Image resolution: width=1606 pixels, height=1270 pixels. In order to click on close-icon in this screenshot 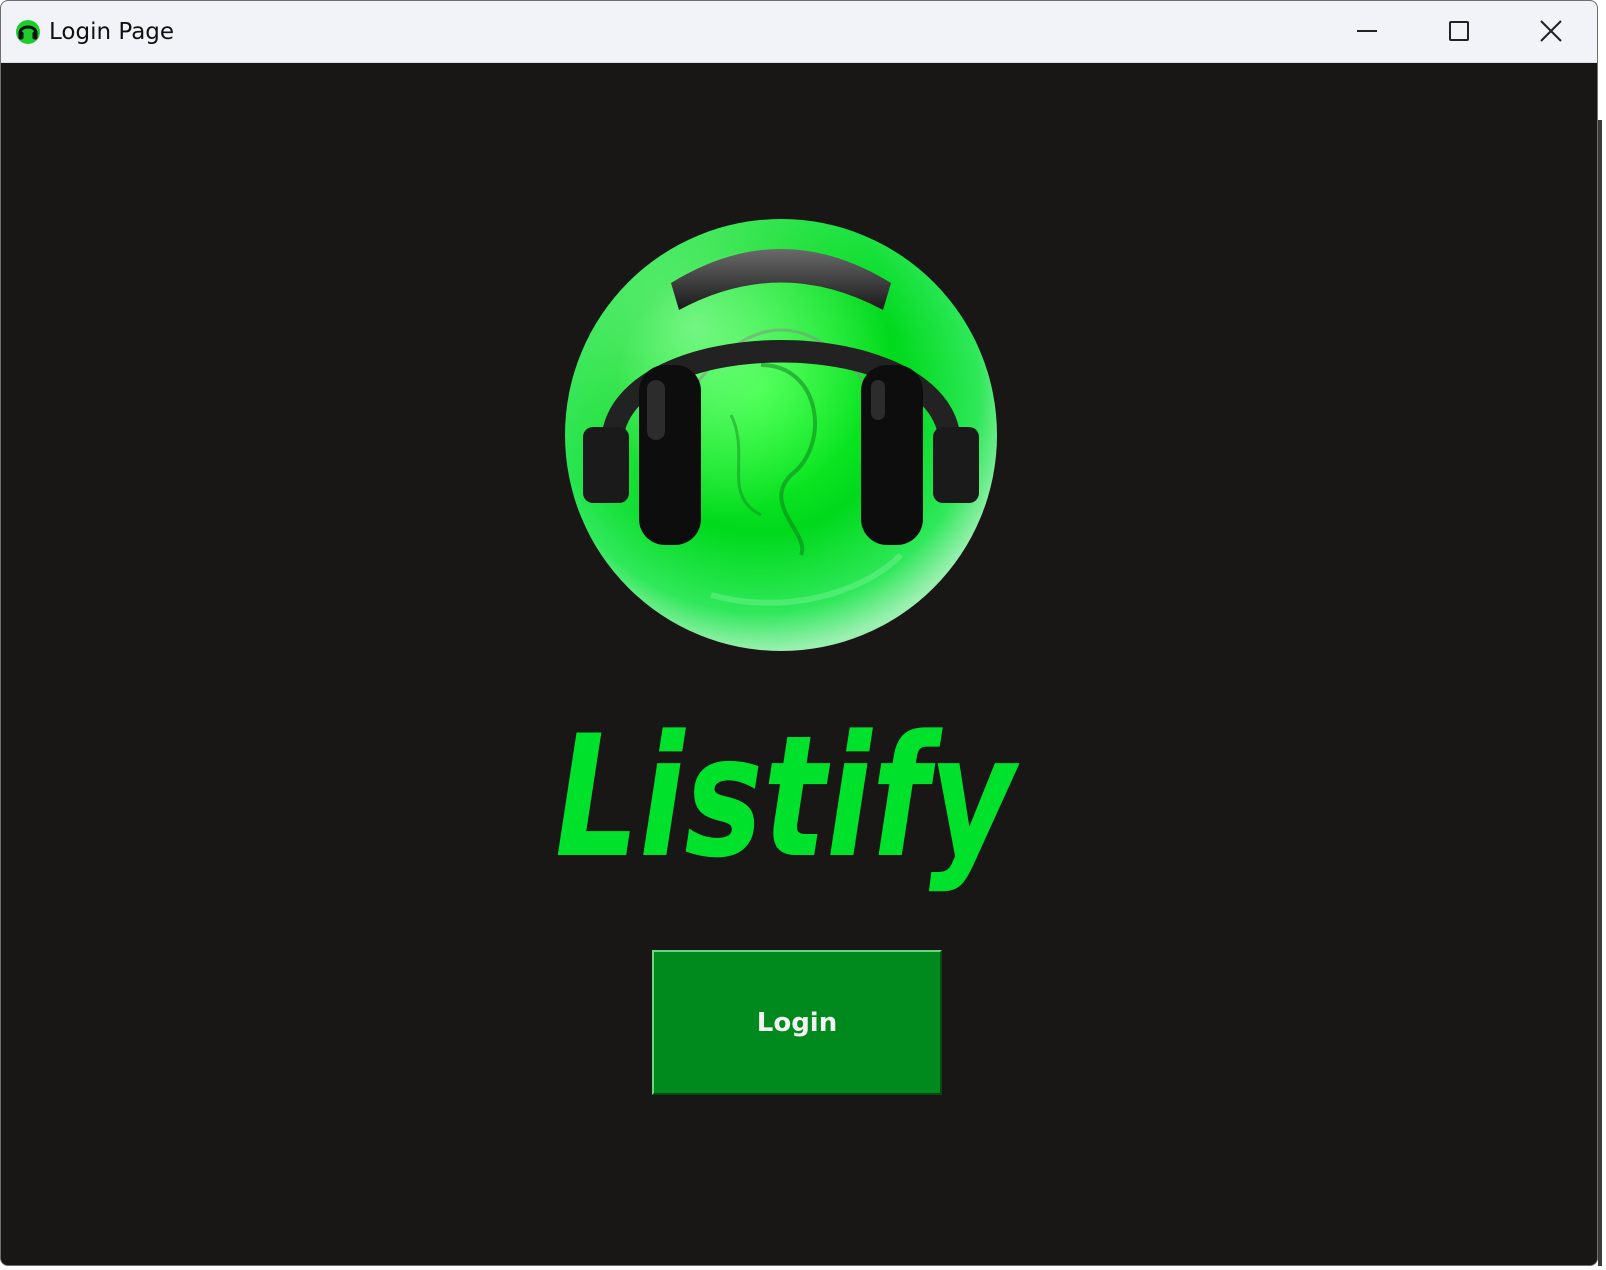, I will do `click(1551, 31)`.